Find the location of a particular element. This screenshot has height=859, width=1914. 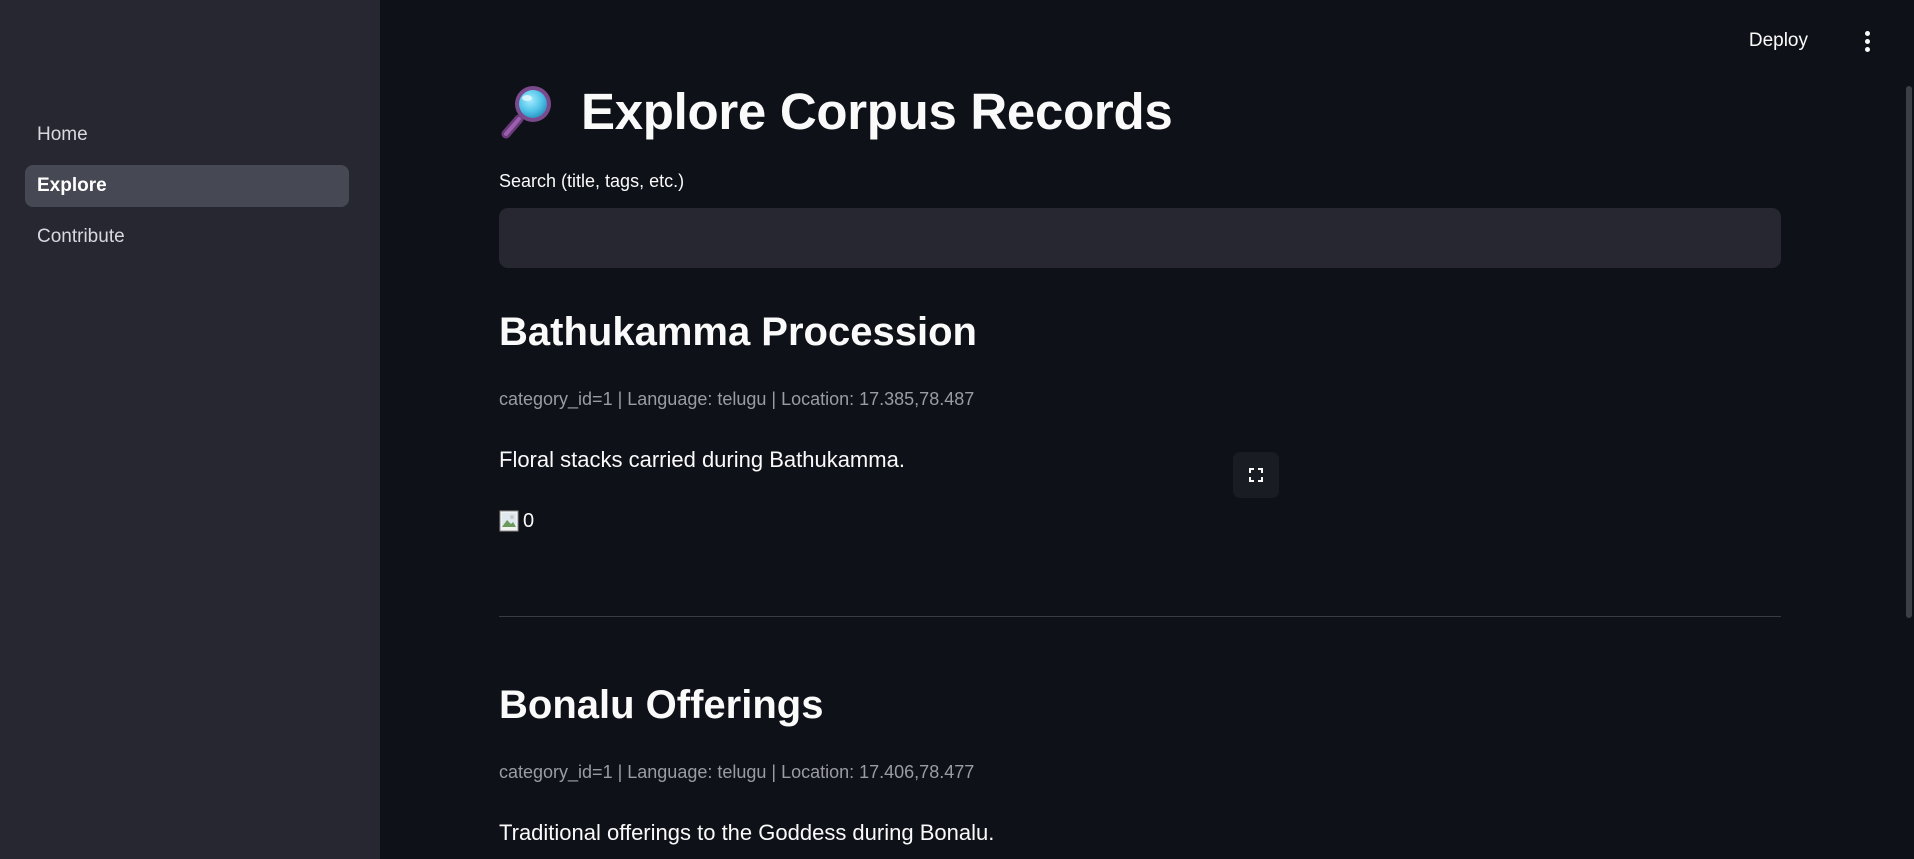

sidebar-item-contribute: Contribute is located at coordinates (187, 237).